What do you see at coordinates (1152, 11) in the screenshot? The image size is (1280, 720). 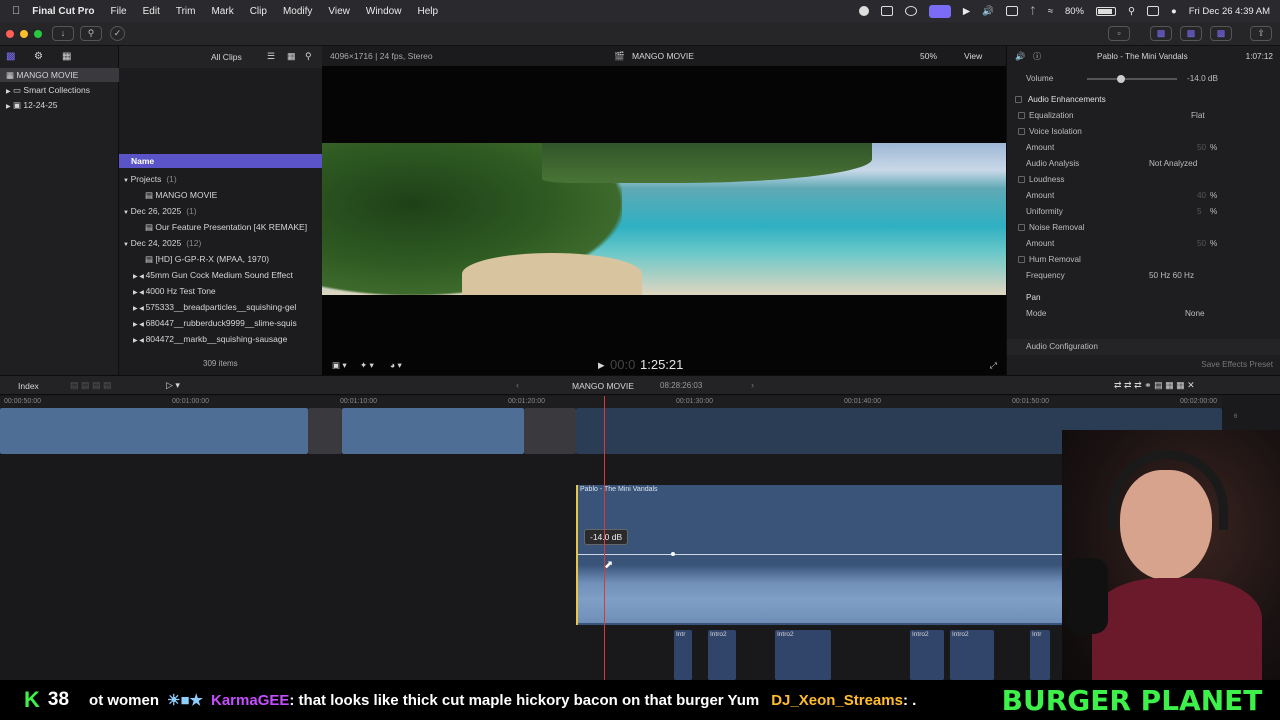 I see `control-center-icon` at bounding box center [1152, 11].